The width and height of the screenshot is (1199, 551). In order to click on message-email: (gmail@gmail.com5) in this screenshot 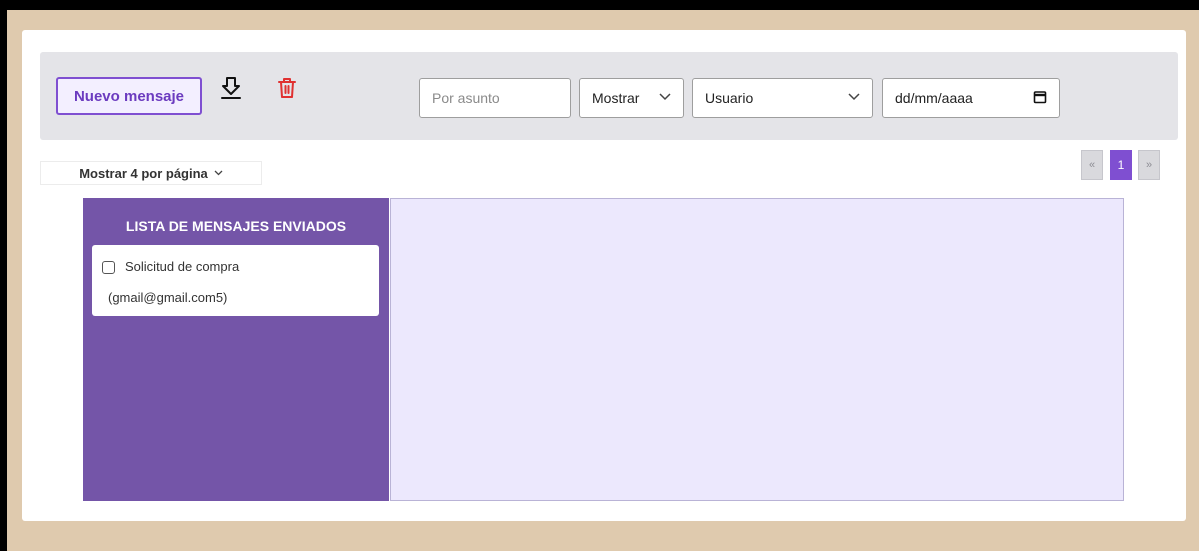, I will do `click(168, 297)`.